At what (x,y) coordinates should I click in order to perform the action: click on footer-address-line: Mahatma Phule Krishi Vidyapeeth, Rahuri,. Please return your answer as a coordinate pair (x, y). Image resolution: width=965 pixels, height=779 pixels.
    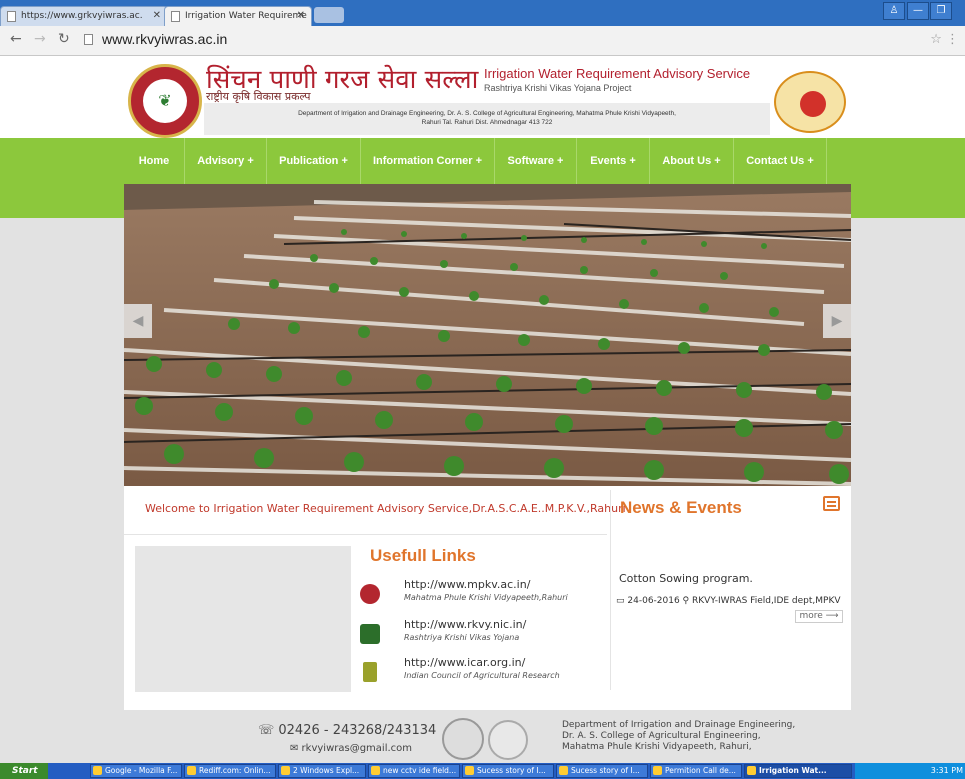
    Looking at the image, I should click on (657, 747).